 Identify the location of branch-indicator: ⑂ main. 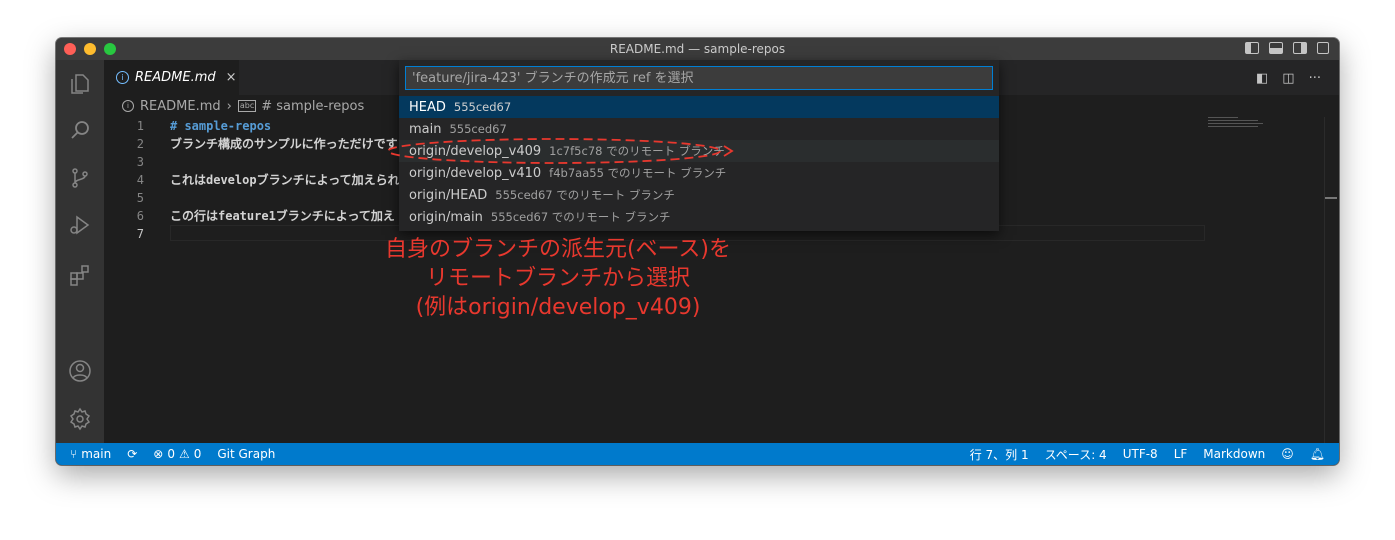
(90, 454).